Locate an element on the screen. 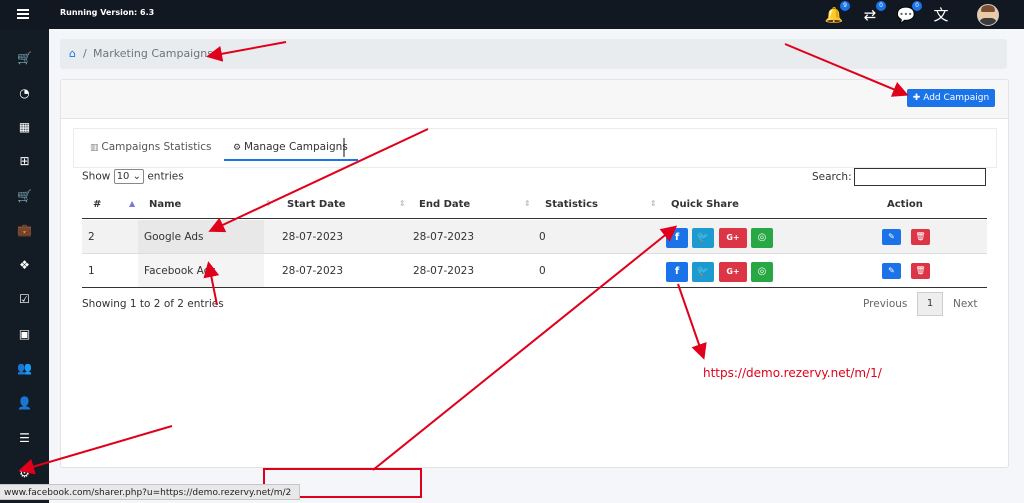 The height and width of the screenshot is (503, 1024). annotation-url: https://demo.rezervy.net/m/1/ is located at coordinates (792, 373).